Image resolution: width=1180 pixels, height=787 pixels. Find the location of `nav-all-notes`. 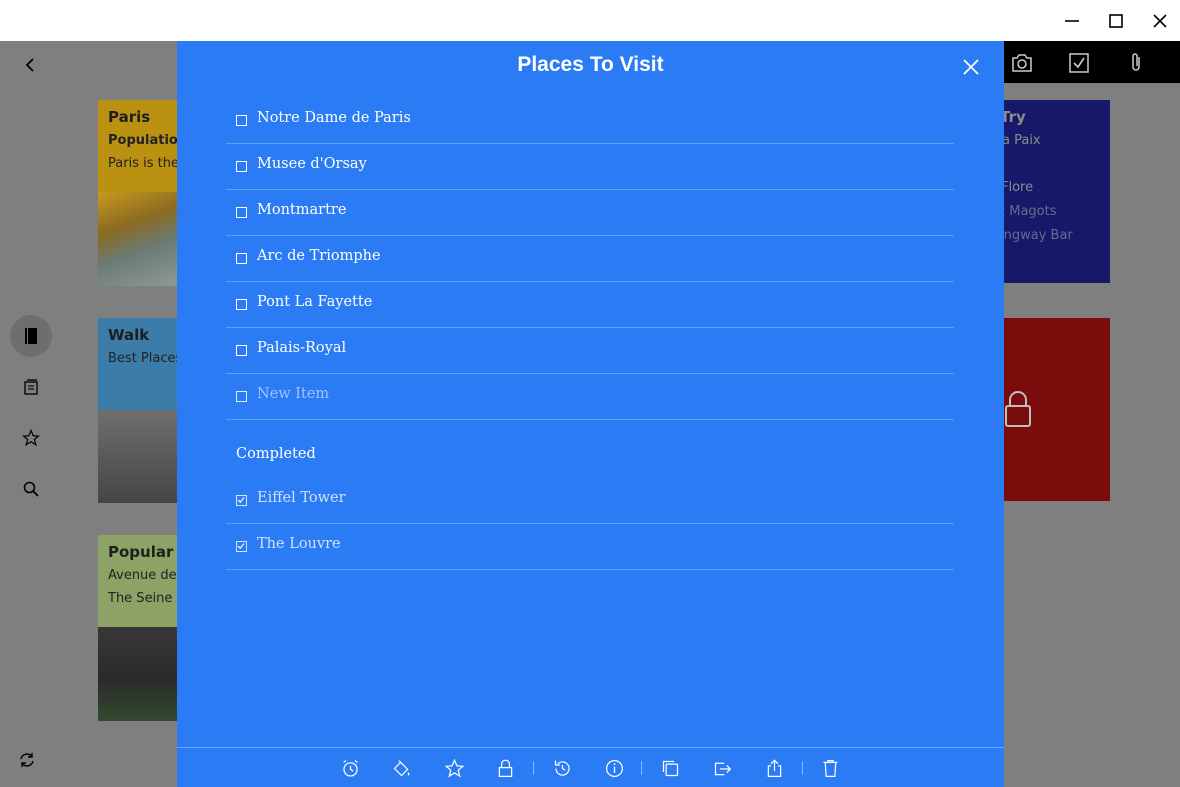

nav-all-notes is located at coordinates (31, 387).